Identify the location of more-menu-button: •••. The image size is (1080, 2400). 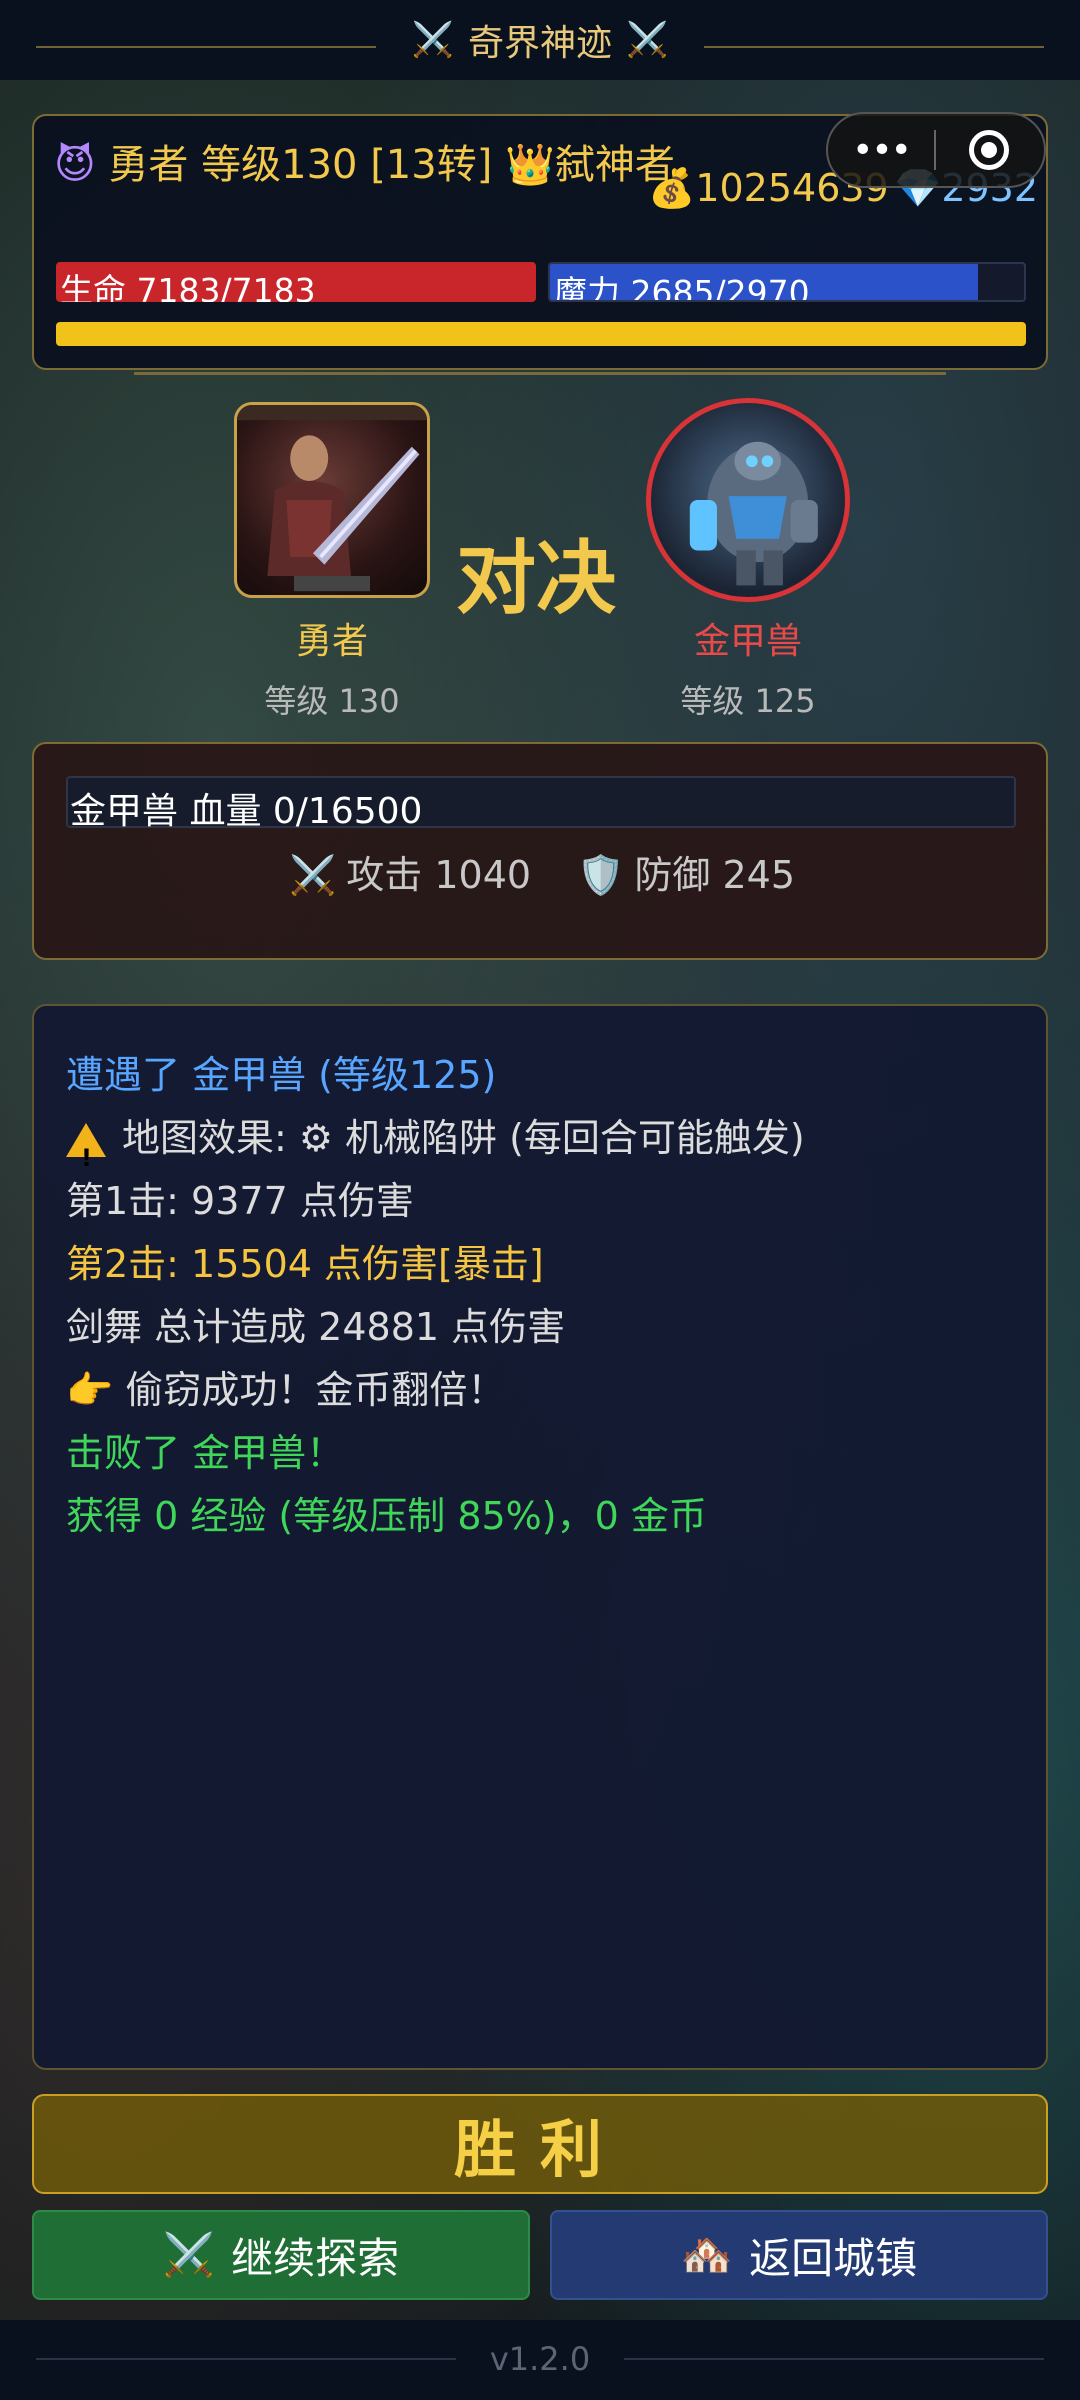
(881, 150).